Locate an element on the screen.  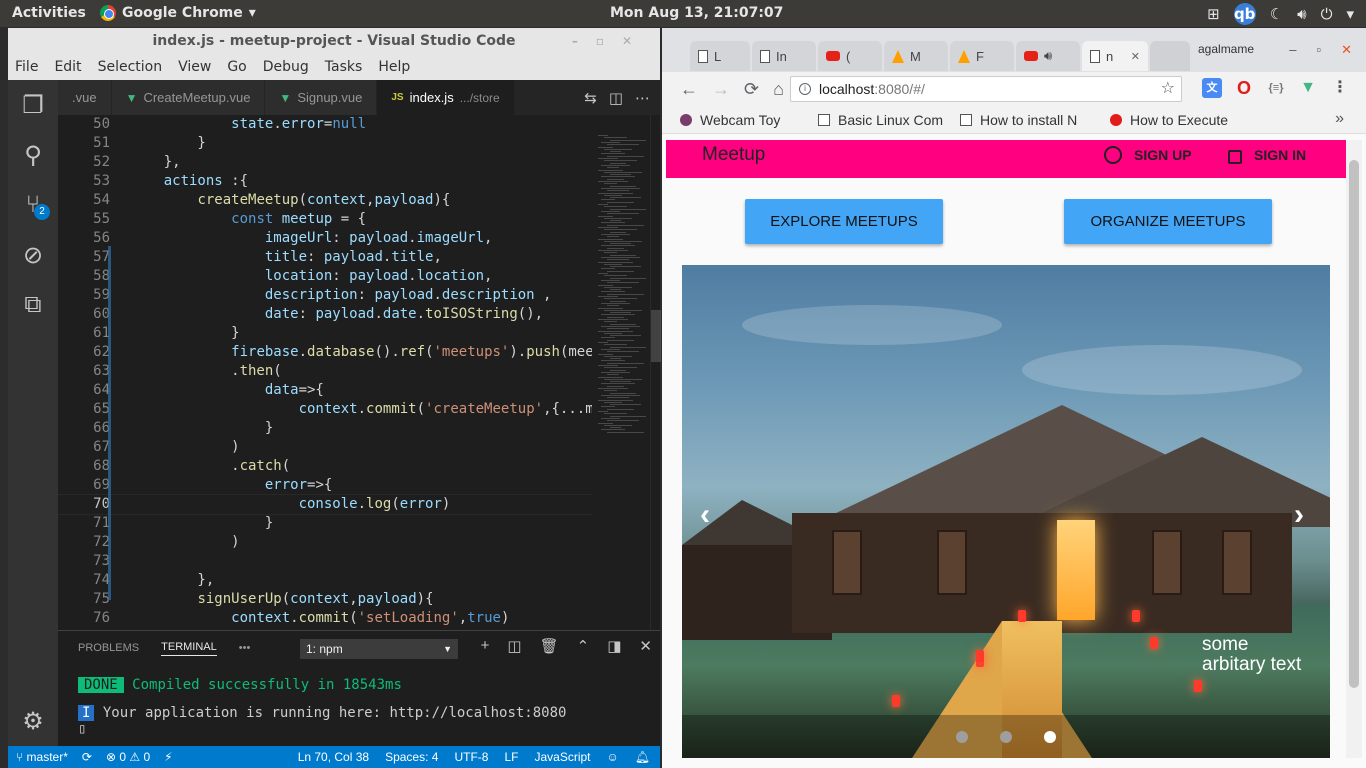
bookmarks-more-button: » is located at coordinates (1339, 119).